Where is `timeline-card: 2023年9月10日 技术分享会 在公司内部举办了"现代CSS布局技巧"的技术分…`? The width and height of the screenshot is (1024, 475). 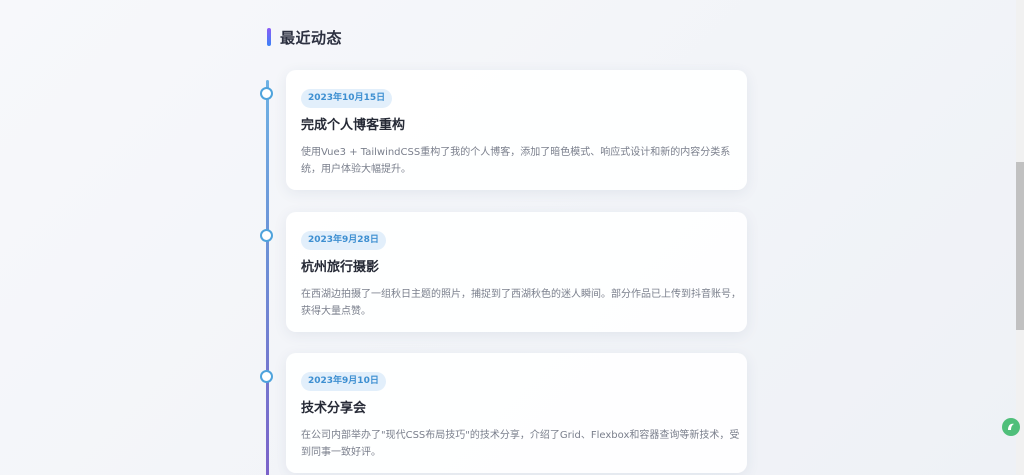 timeline-card: 2023年9月10日 技术分享会 在公司内部举办了"现代CSS布局技巧"的技术分… is located at coordinates (516, 413).